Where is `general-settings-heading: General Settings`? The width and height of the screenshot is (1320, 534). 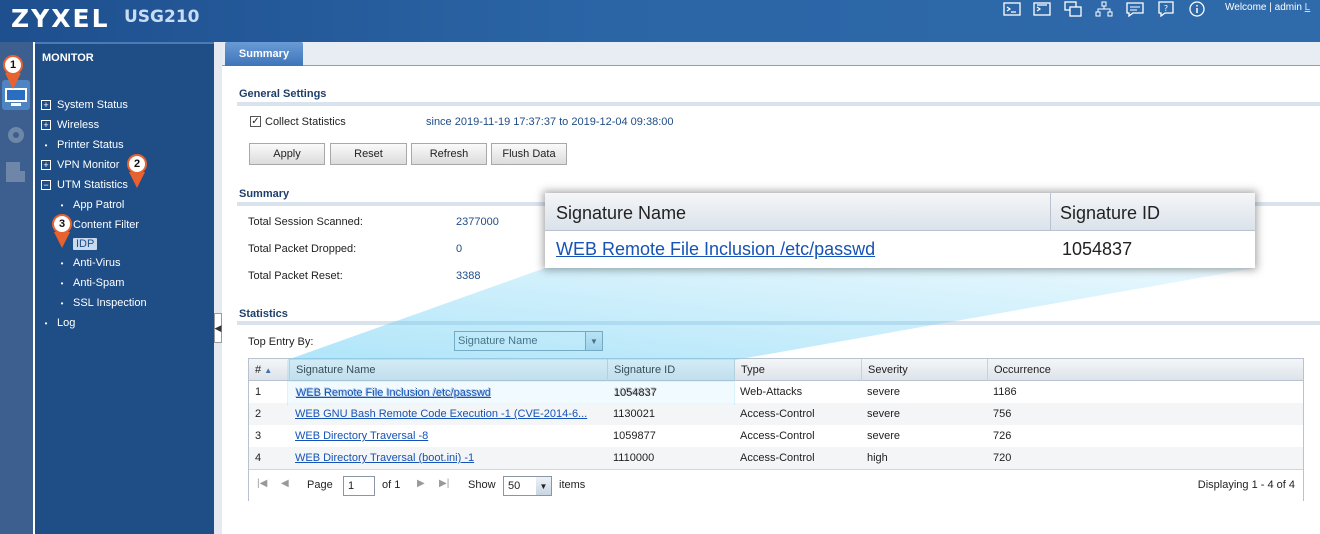 general-settings-heading: General Settings is located at coordinates (283, 94).